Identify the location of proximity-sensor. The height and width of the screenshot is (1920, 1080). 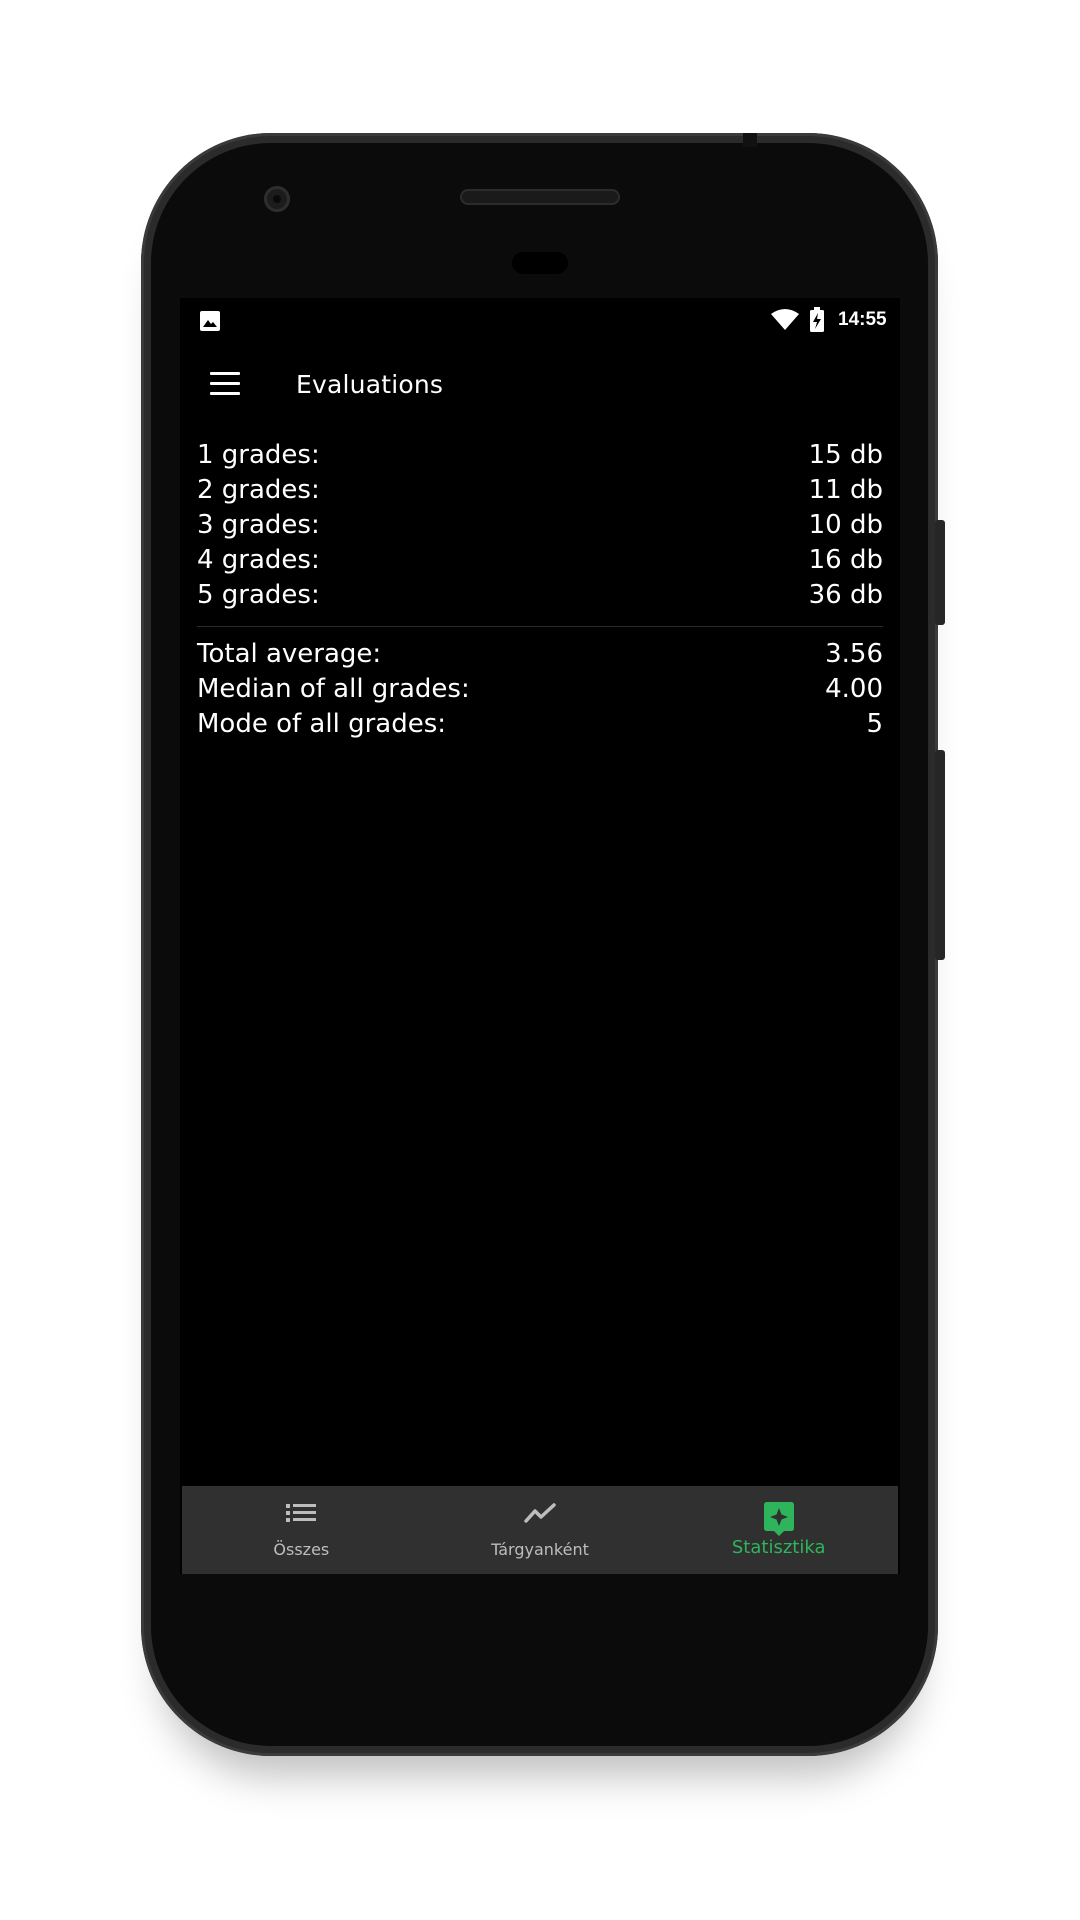
(540, 263).